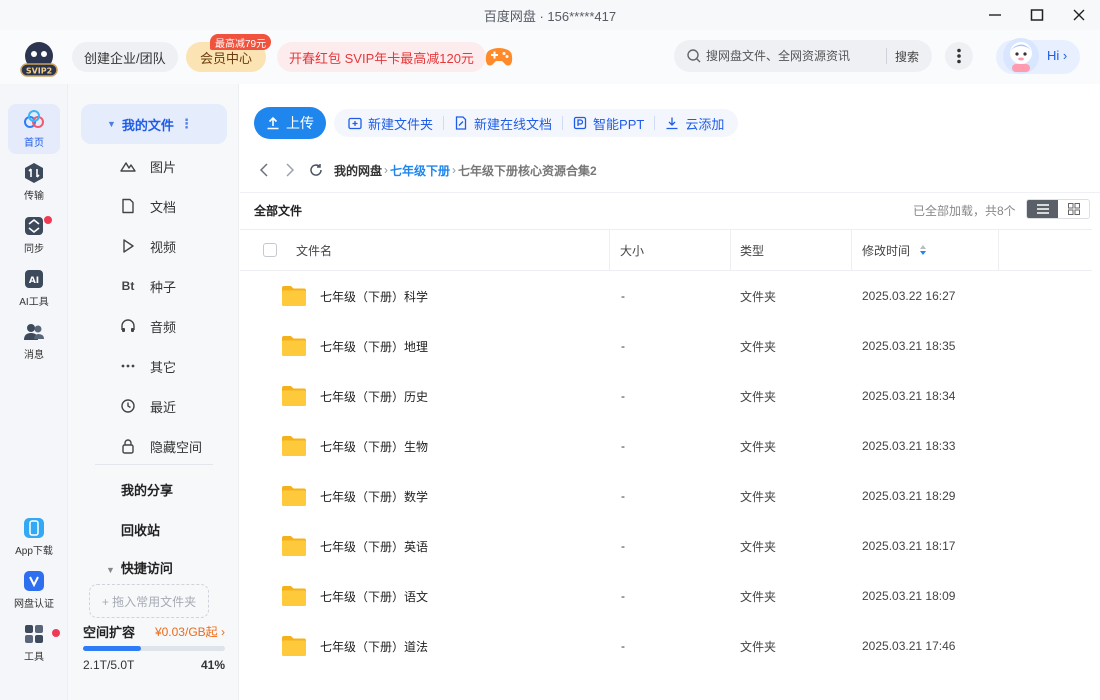 Image resolution: width=1100 pixels, height=700 pixels. I want to click on back-arrow-icon, so click(264, 170).